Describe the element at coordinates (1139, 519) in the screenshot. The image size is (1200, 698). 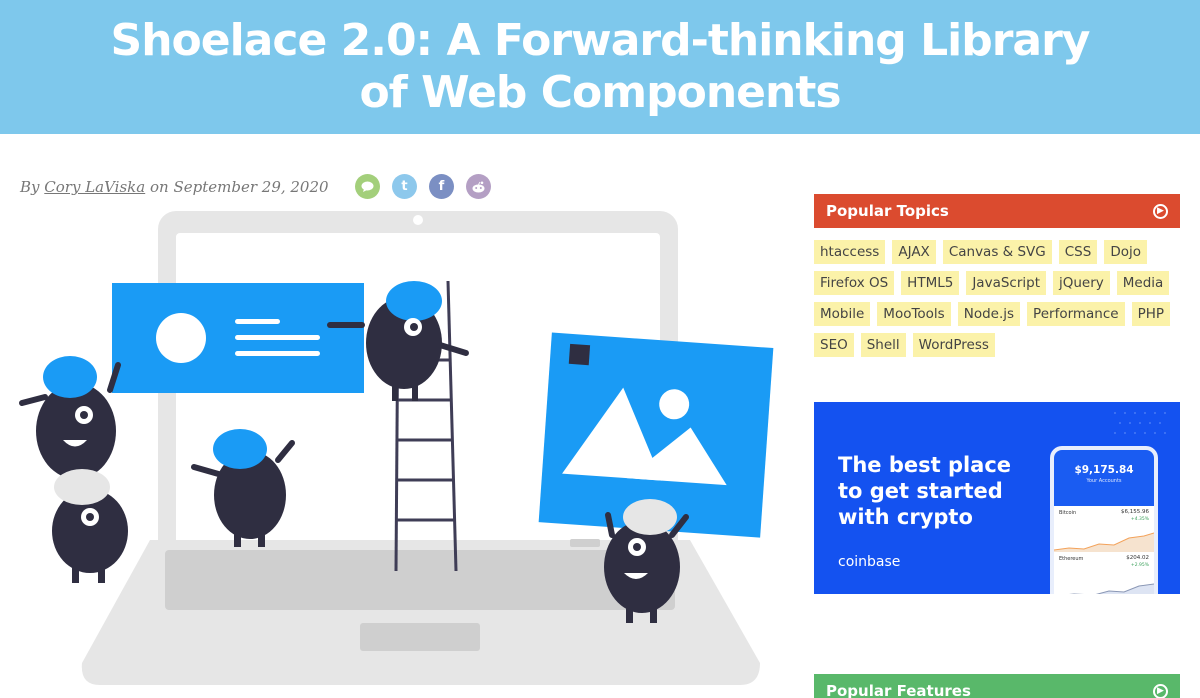
I see `phone-row-pct: +4.35%` at that location.